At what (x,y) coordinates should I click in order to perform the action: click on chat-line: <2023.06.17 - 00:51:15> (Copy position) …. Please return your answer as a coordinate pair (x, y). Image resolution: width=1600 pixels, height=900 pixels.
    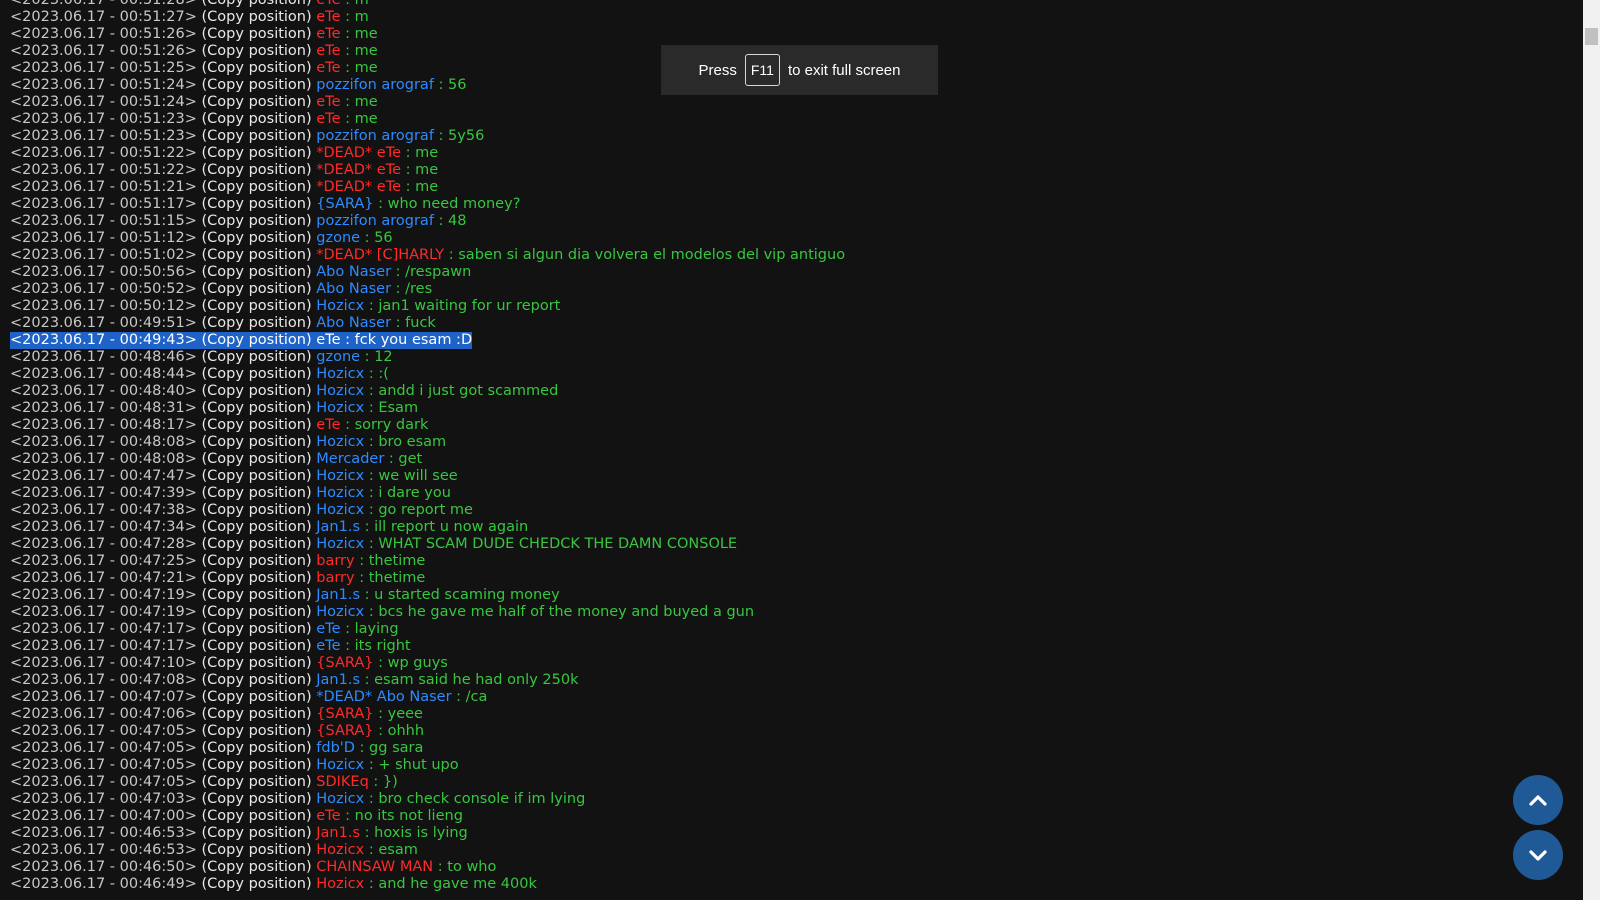
    Looking at the image, I should click on (780, 221).